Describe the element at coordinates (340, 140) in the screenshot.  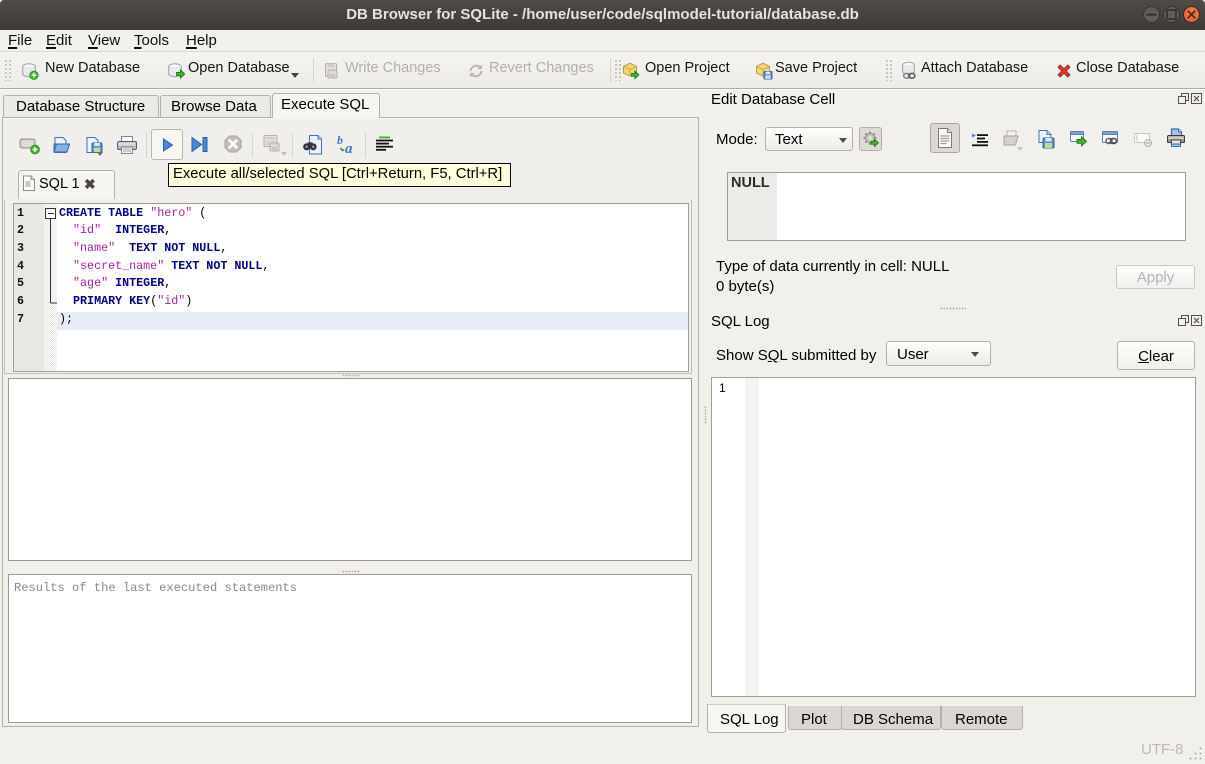
I see `svg-text: b` at that location.